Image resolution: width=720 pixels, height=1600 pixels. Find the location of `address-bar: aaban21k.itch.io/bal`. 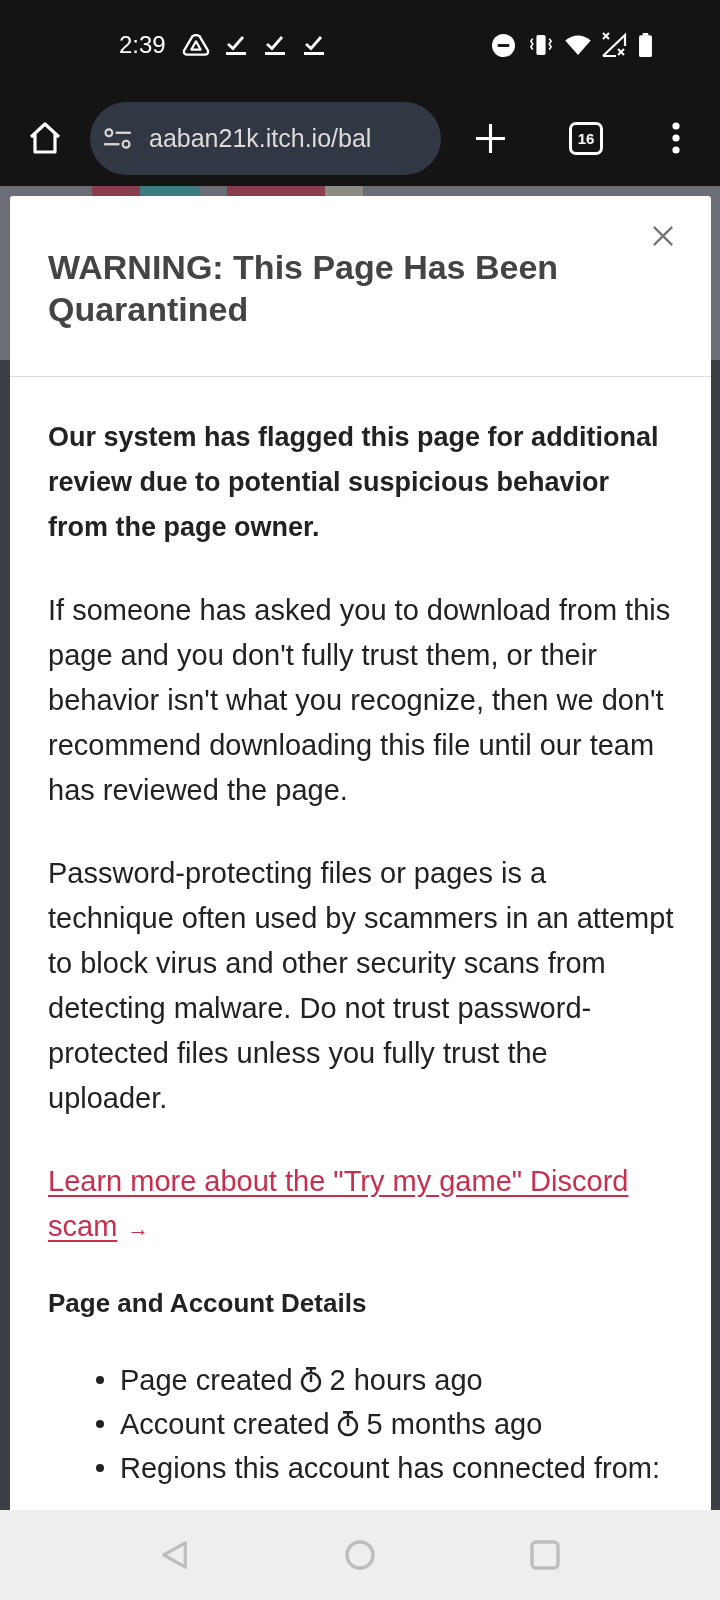

address-bar: aaban21k.itch.io/bal is located at coordinates (265, 138).